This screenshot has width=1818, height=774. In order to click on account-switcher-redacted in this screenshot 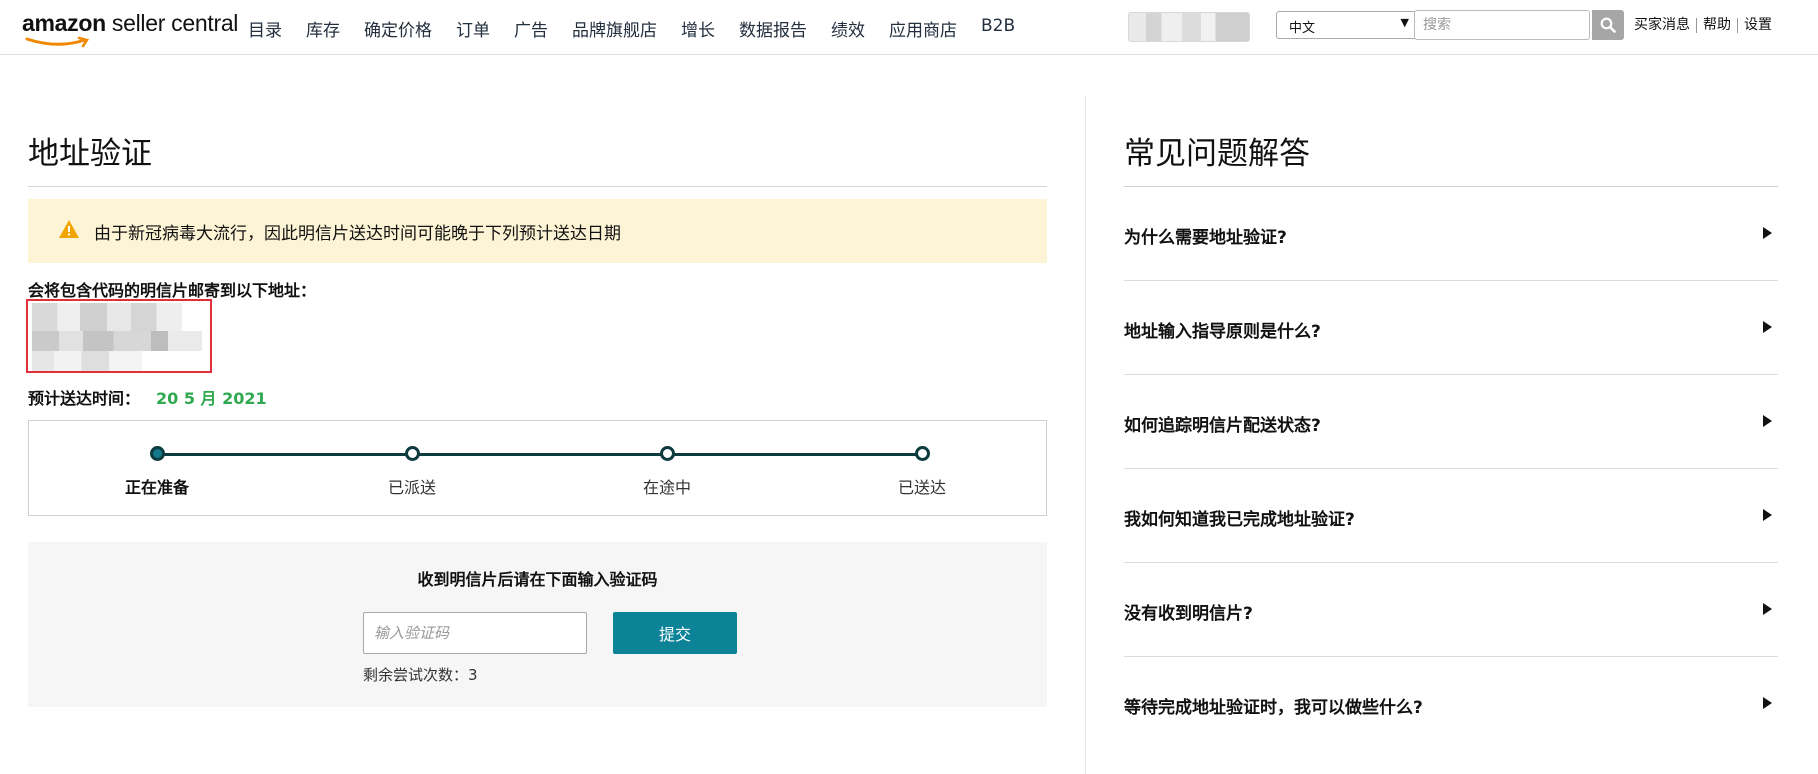, I will do `click(1189, 27)`.